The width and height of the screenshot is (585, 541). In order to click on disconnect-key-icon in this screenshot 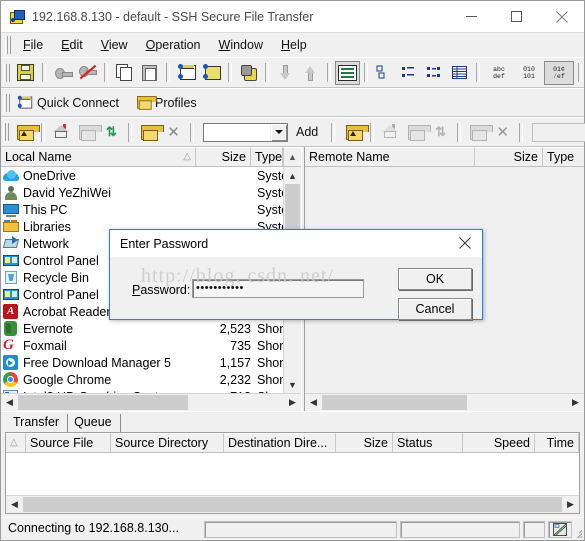, I will do `click(87, 73)`.